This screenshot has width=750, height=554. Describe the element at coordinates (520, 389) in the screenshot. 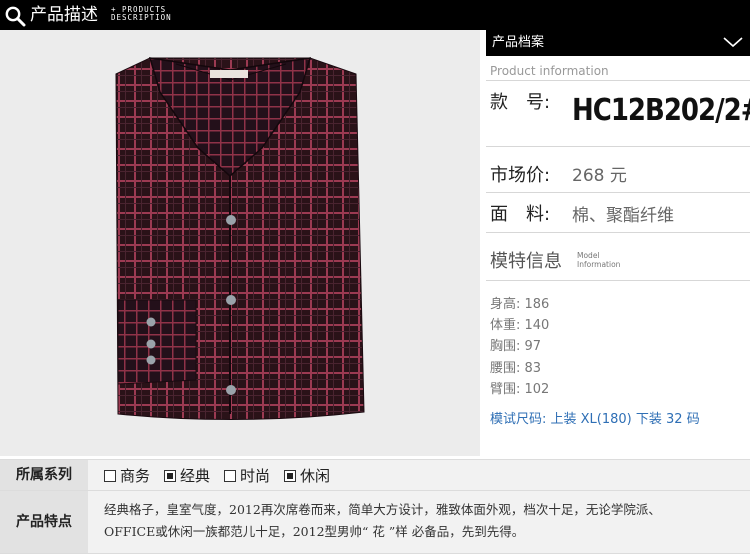

I see `measurement-arm: 臂围: 102` at that location.